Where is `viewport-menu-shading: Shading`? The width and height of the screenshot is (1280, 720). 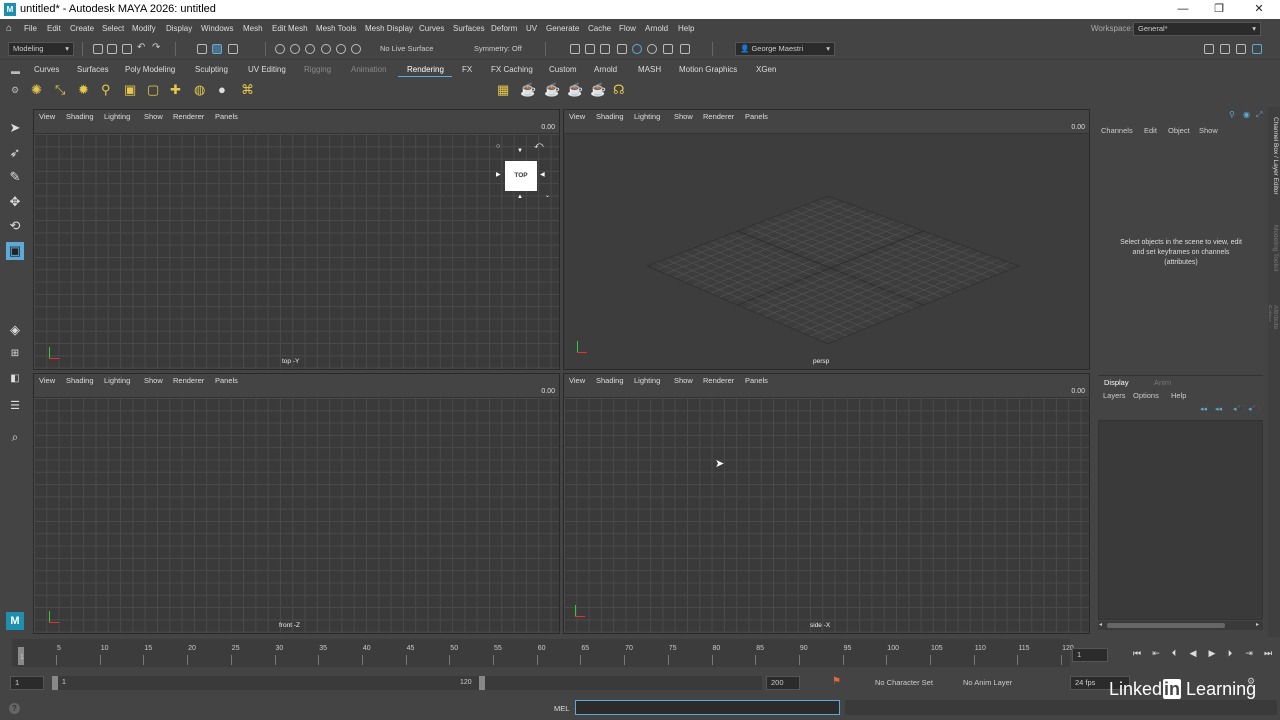
viewport-menu-shading: Shading is located at coordinates (610, 380).